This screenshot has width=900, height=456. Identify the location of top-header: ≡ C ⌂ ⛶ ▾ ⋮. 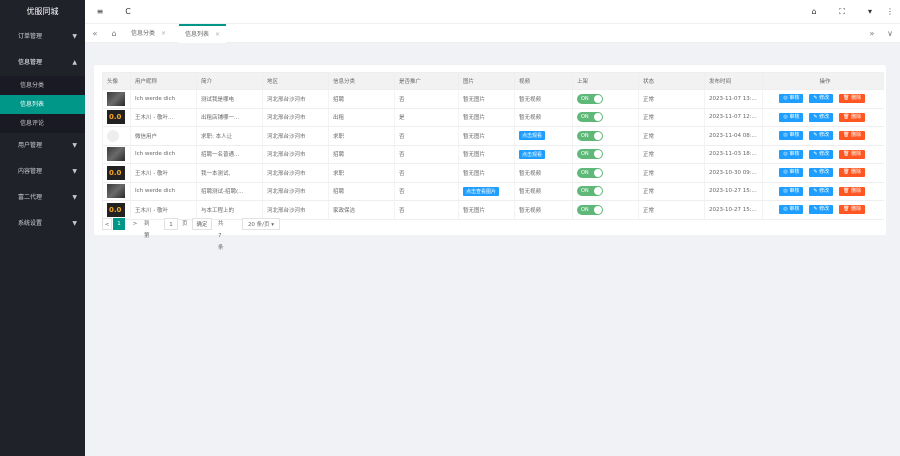
(492, 12).